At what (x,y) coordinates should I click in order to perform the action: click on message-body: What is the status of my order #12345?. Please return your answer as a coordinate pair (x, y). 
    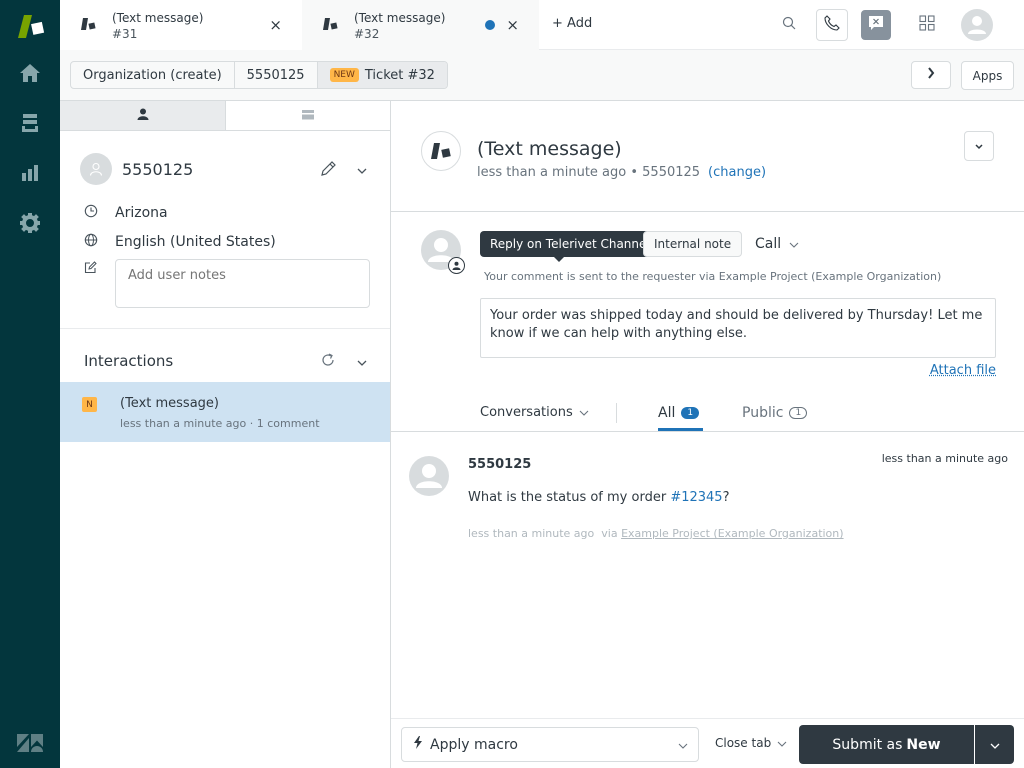
    Looking at the image, I should click on (599, 497).